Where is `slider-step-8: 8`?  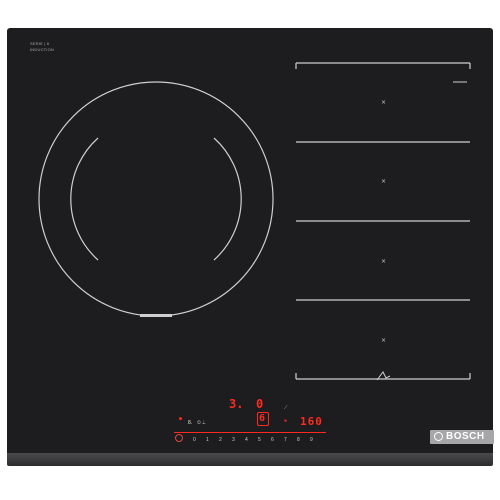 slider-step-8: 8 is located at coordinates (298, 440).